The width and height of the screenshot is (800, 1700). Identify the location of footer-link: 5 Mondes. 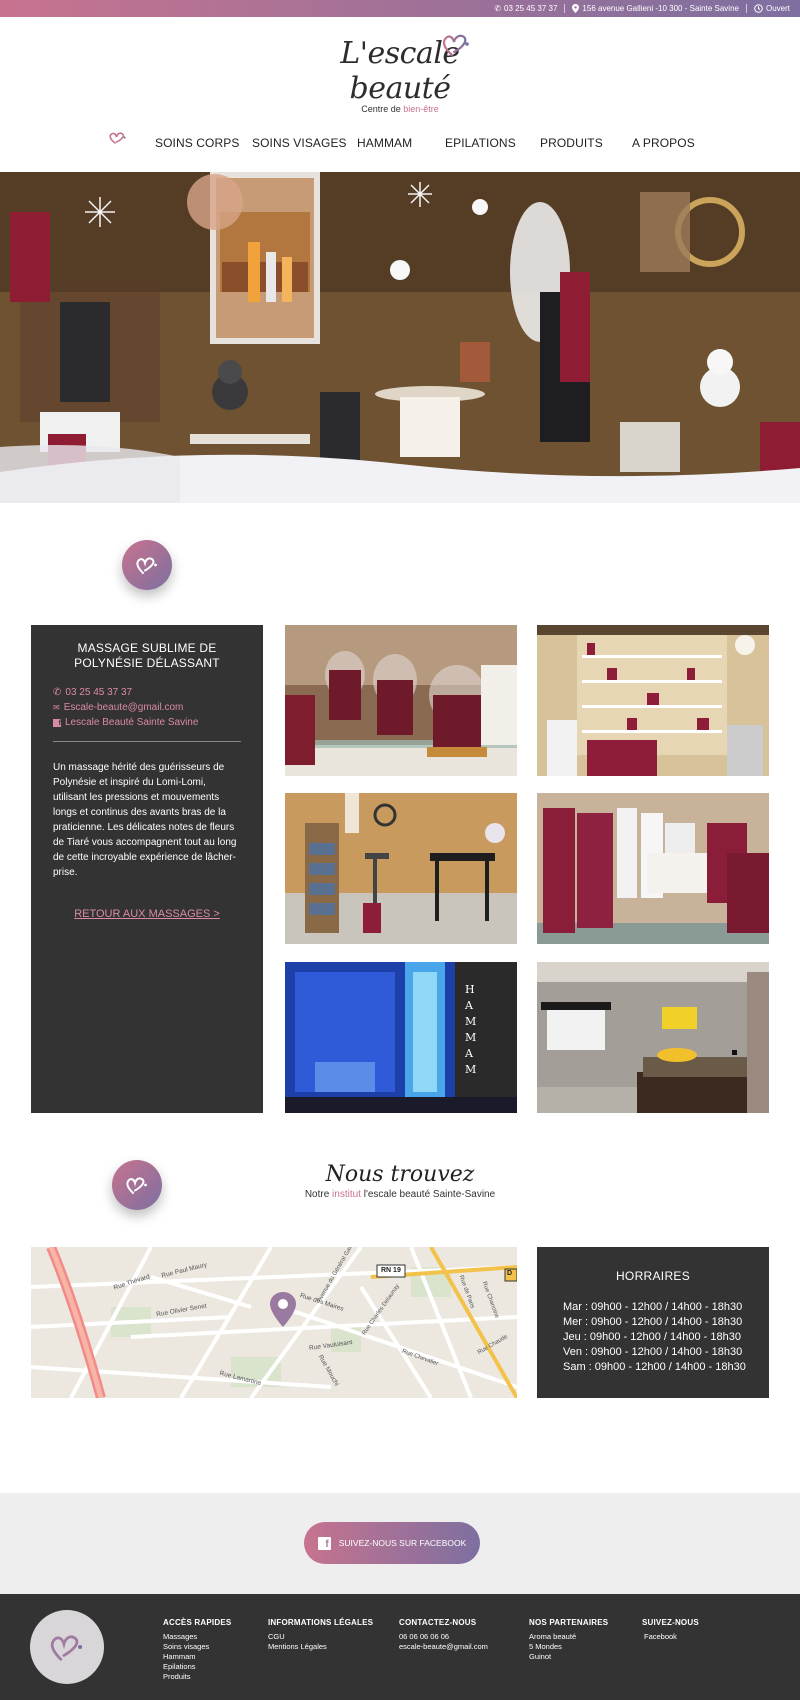
(568, 1647).